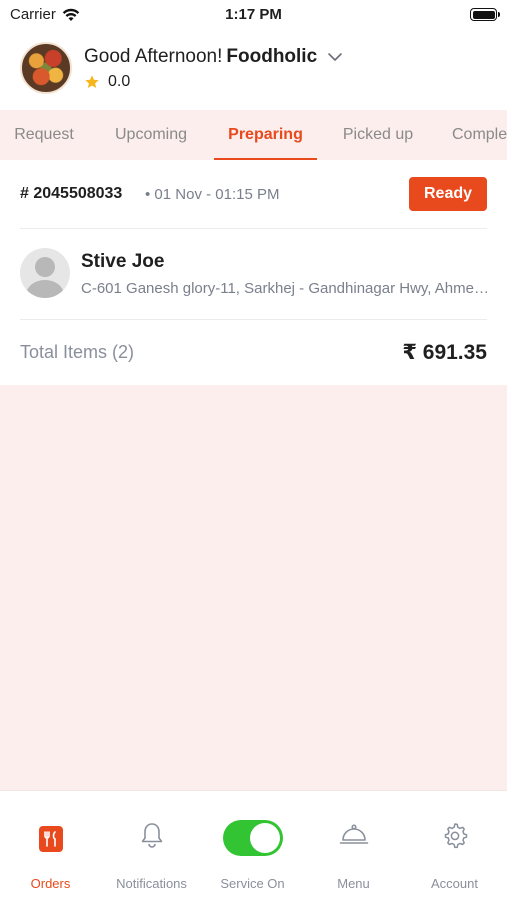 This screenshot has width=507, height=900. I want to click on rating: 0.0, so click(107, 82).